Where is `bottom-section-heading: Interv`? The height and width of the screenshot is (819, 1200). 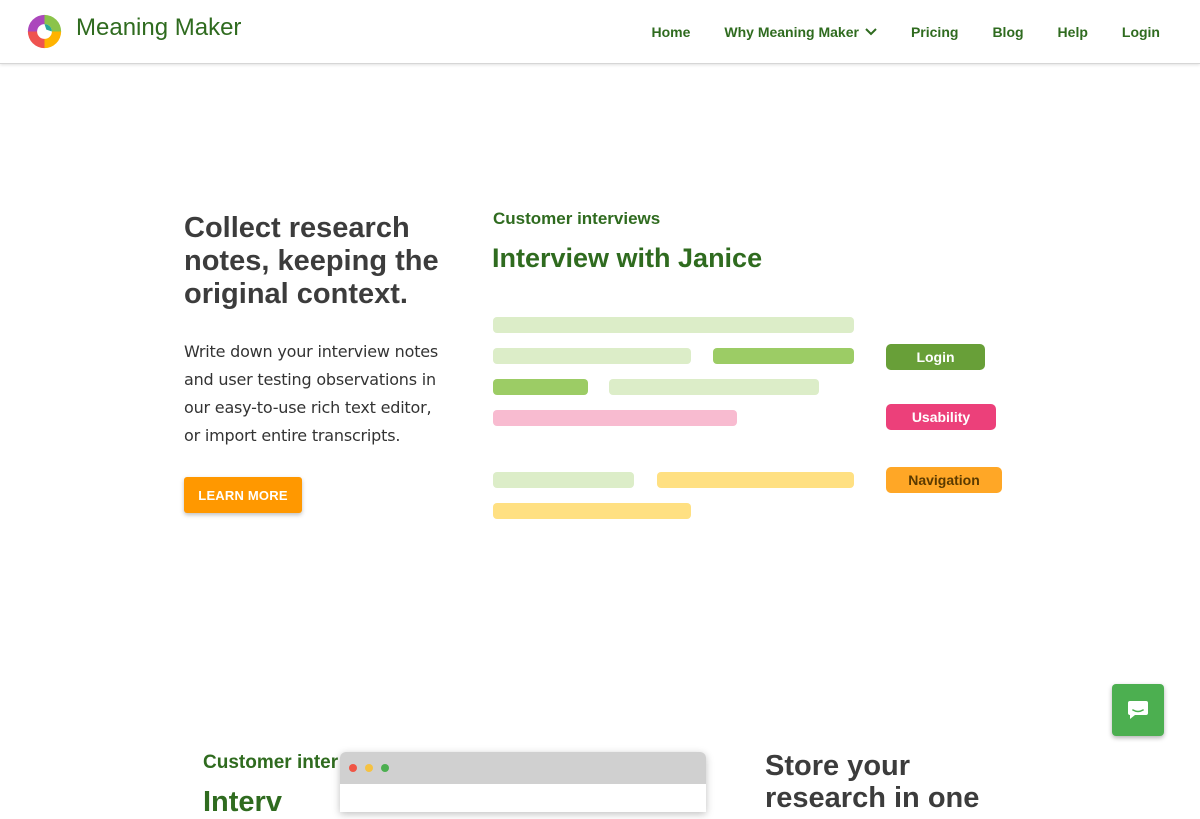 bottom-section-heading: Interv is located at coordinates (242, 802).